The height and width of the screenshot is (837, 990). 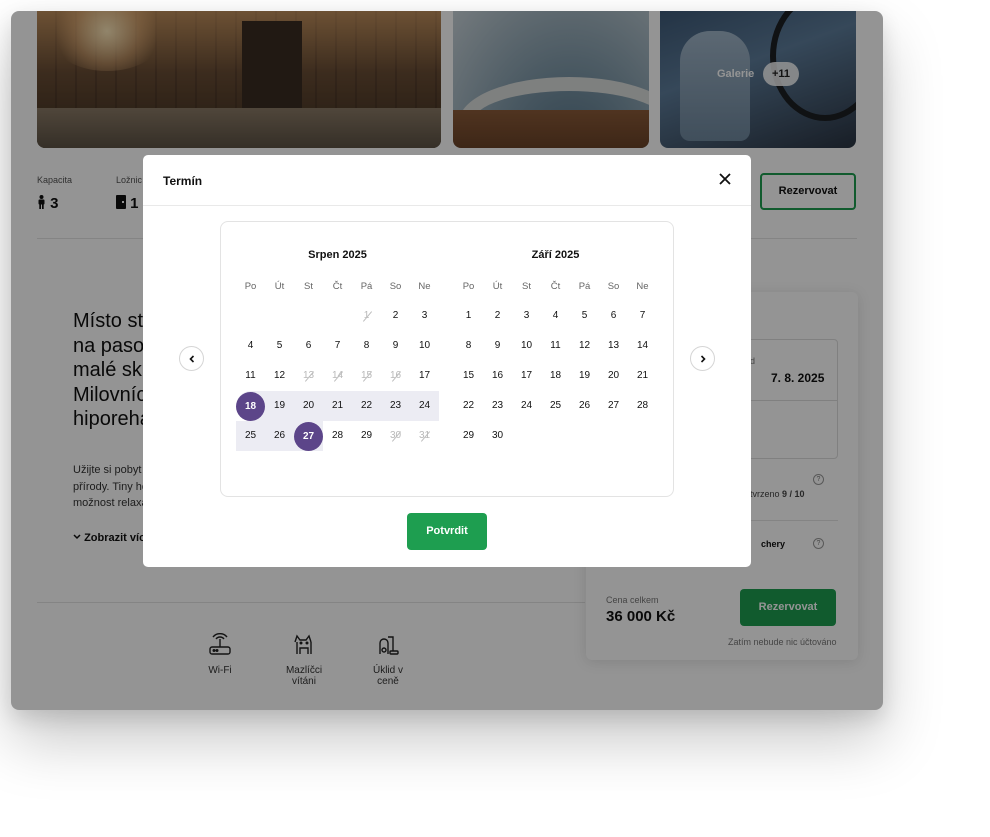 I want to click on day-number: 14, so click(x=642, y=345).